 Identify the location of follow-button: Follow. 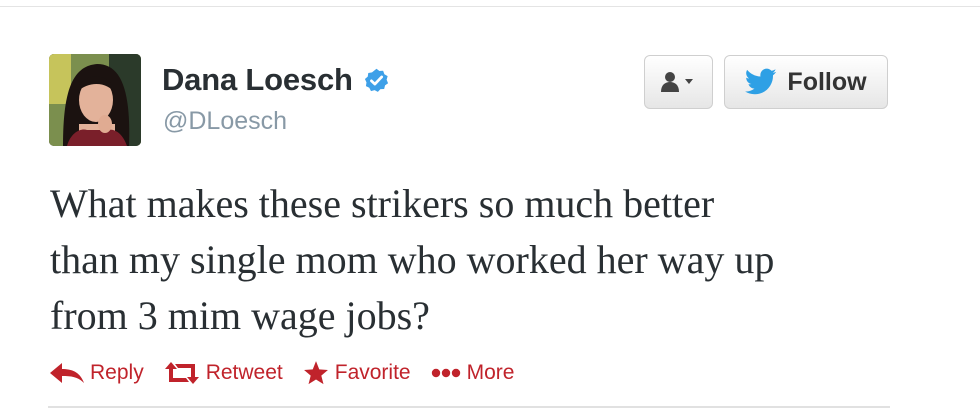
(806, 82).